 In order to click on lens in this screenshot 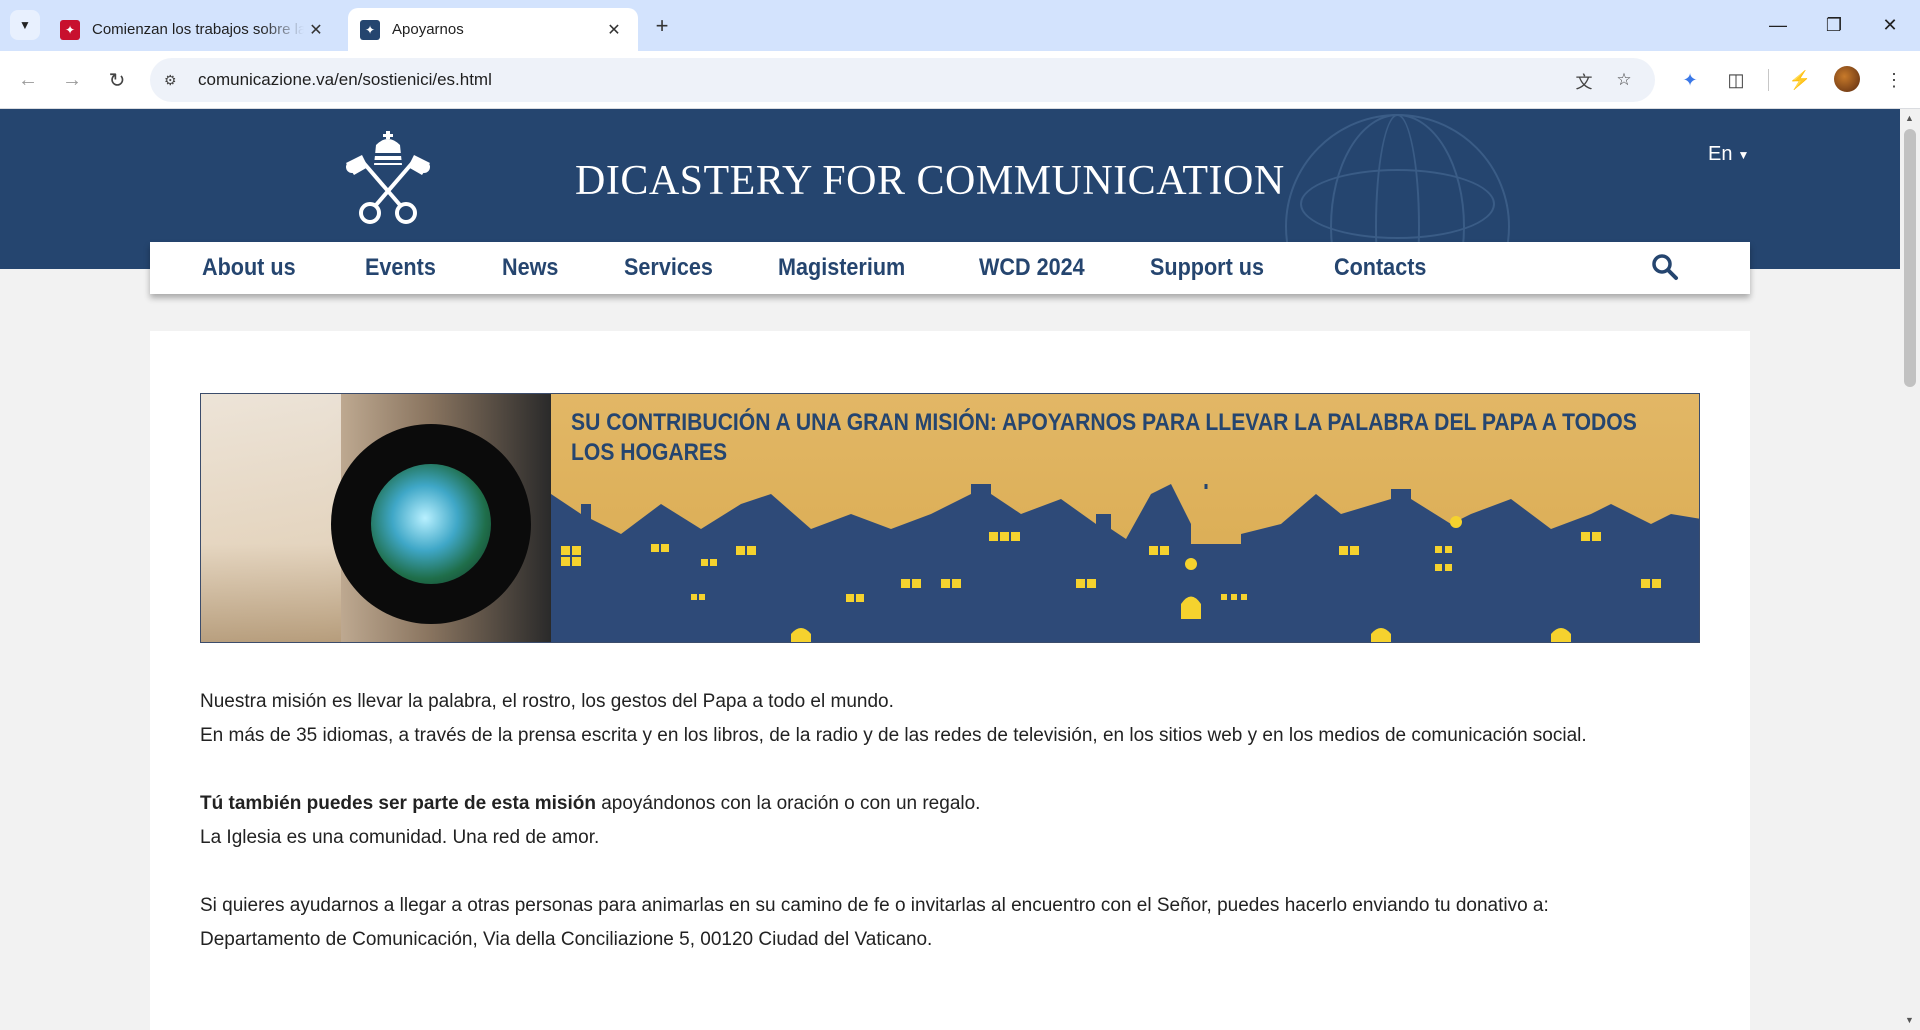, I will do `click(431, 524)`.